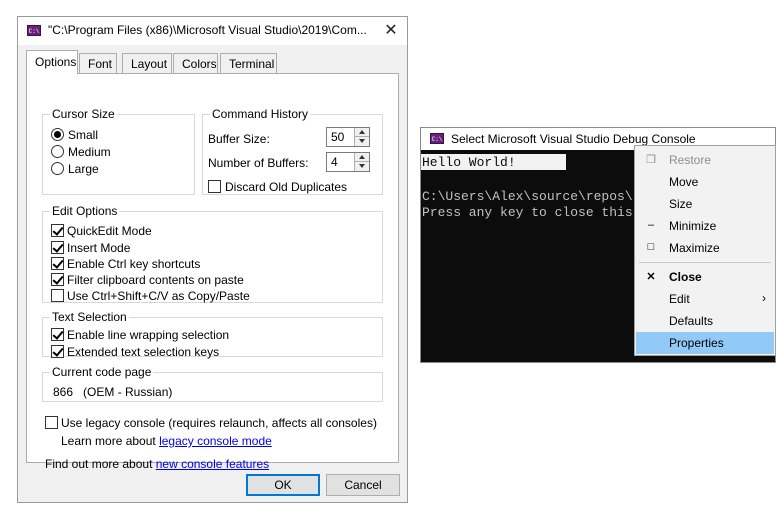 This screenshot has width=777, height=515. Describe the element at coordinates (694, 248) in the screenshot. I see `menu-item-label: Maximize` at that location.